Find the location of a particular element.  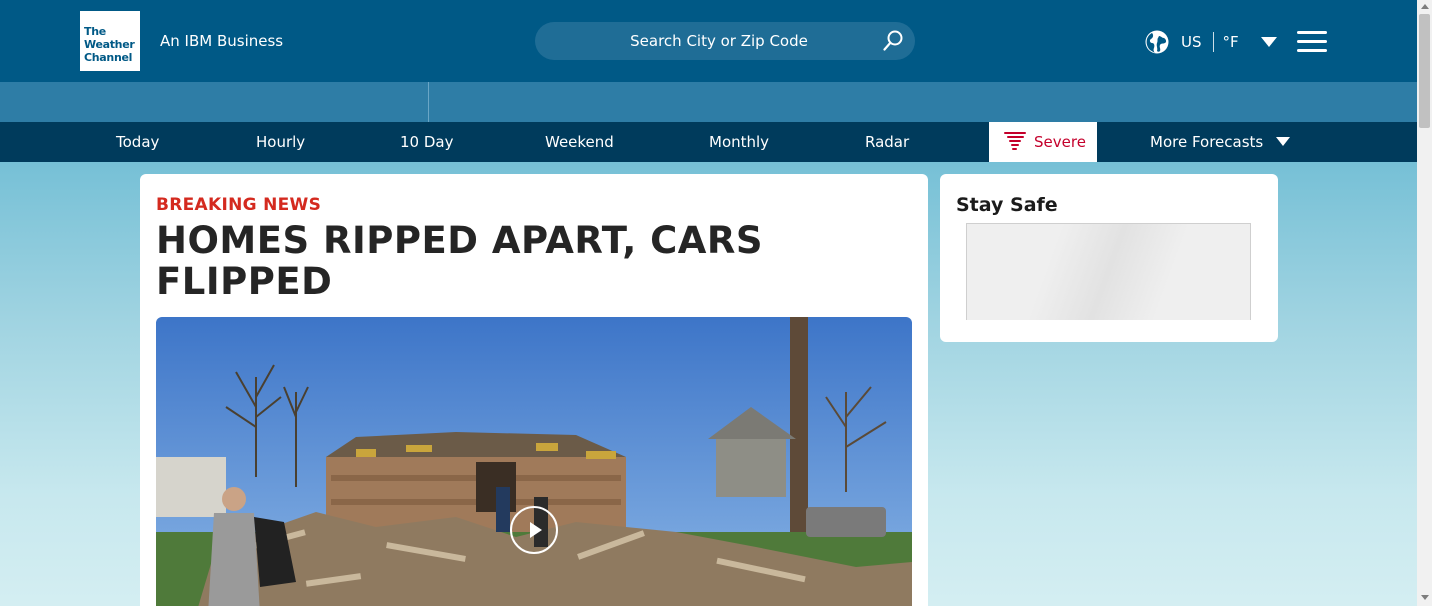

logo-line-1: The is located at coordinates (95, 31).